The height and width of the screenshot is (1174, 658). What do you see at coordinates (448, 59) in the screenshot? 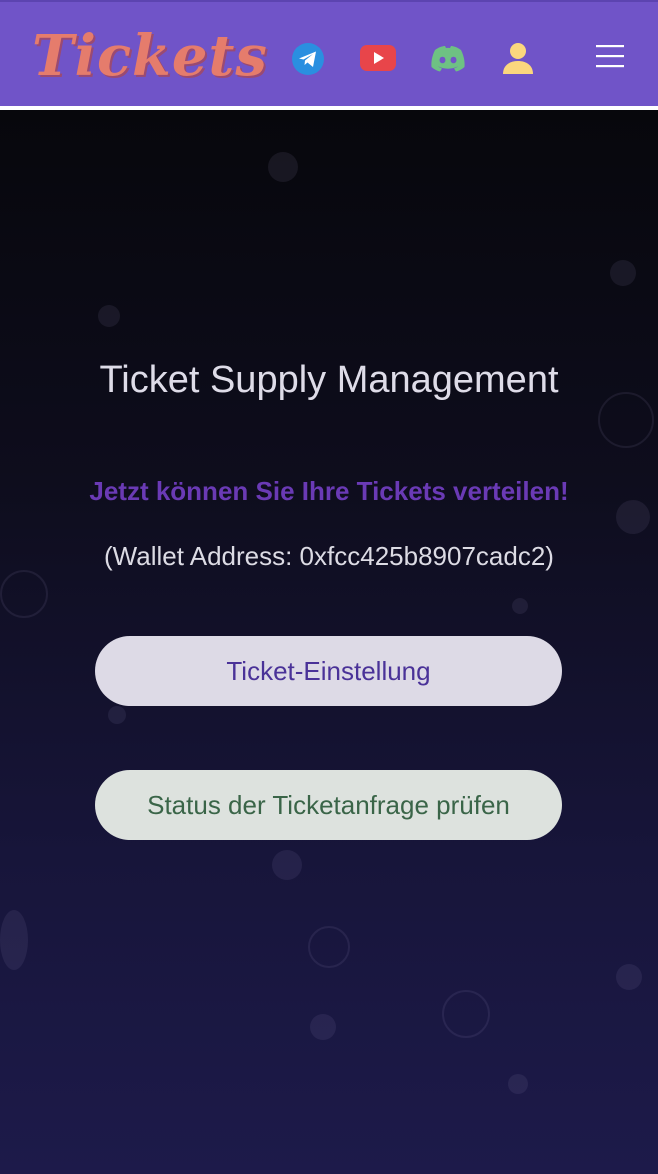
I see `discord-icon` at bounding box center [448, 59].